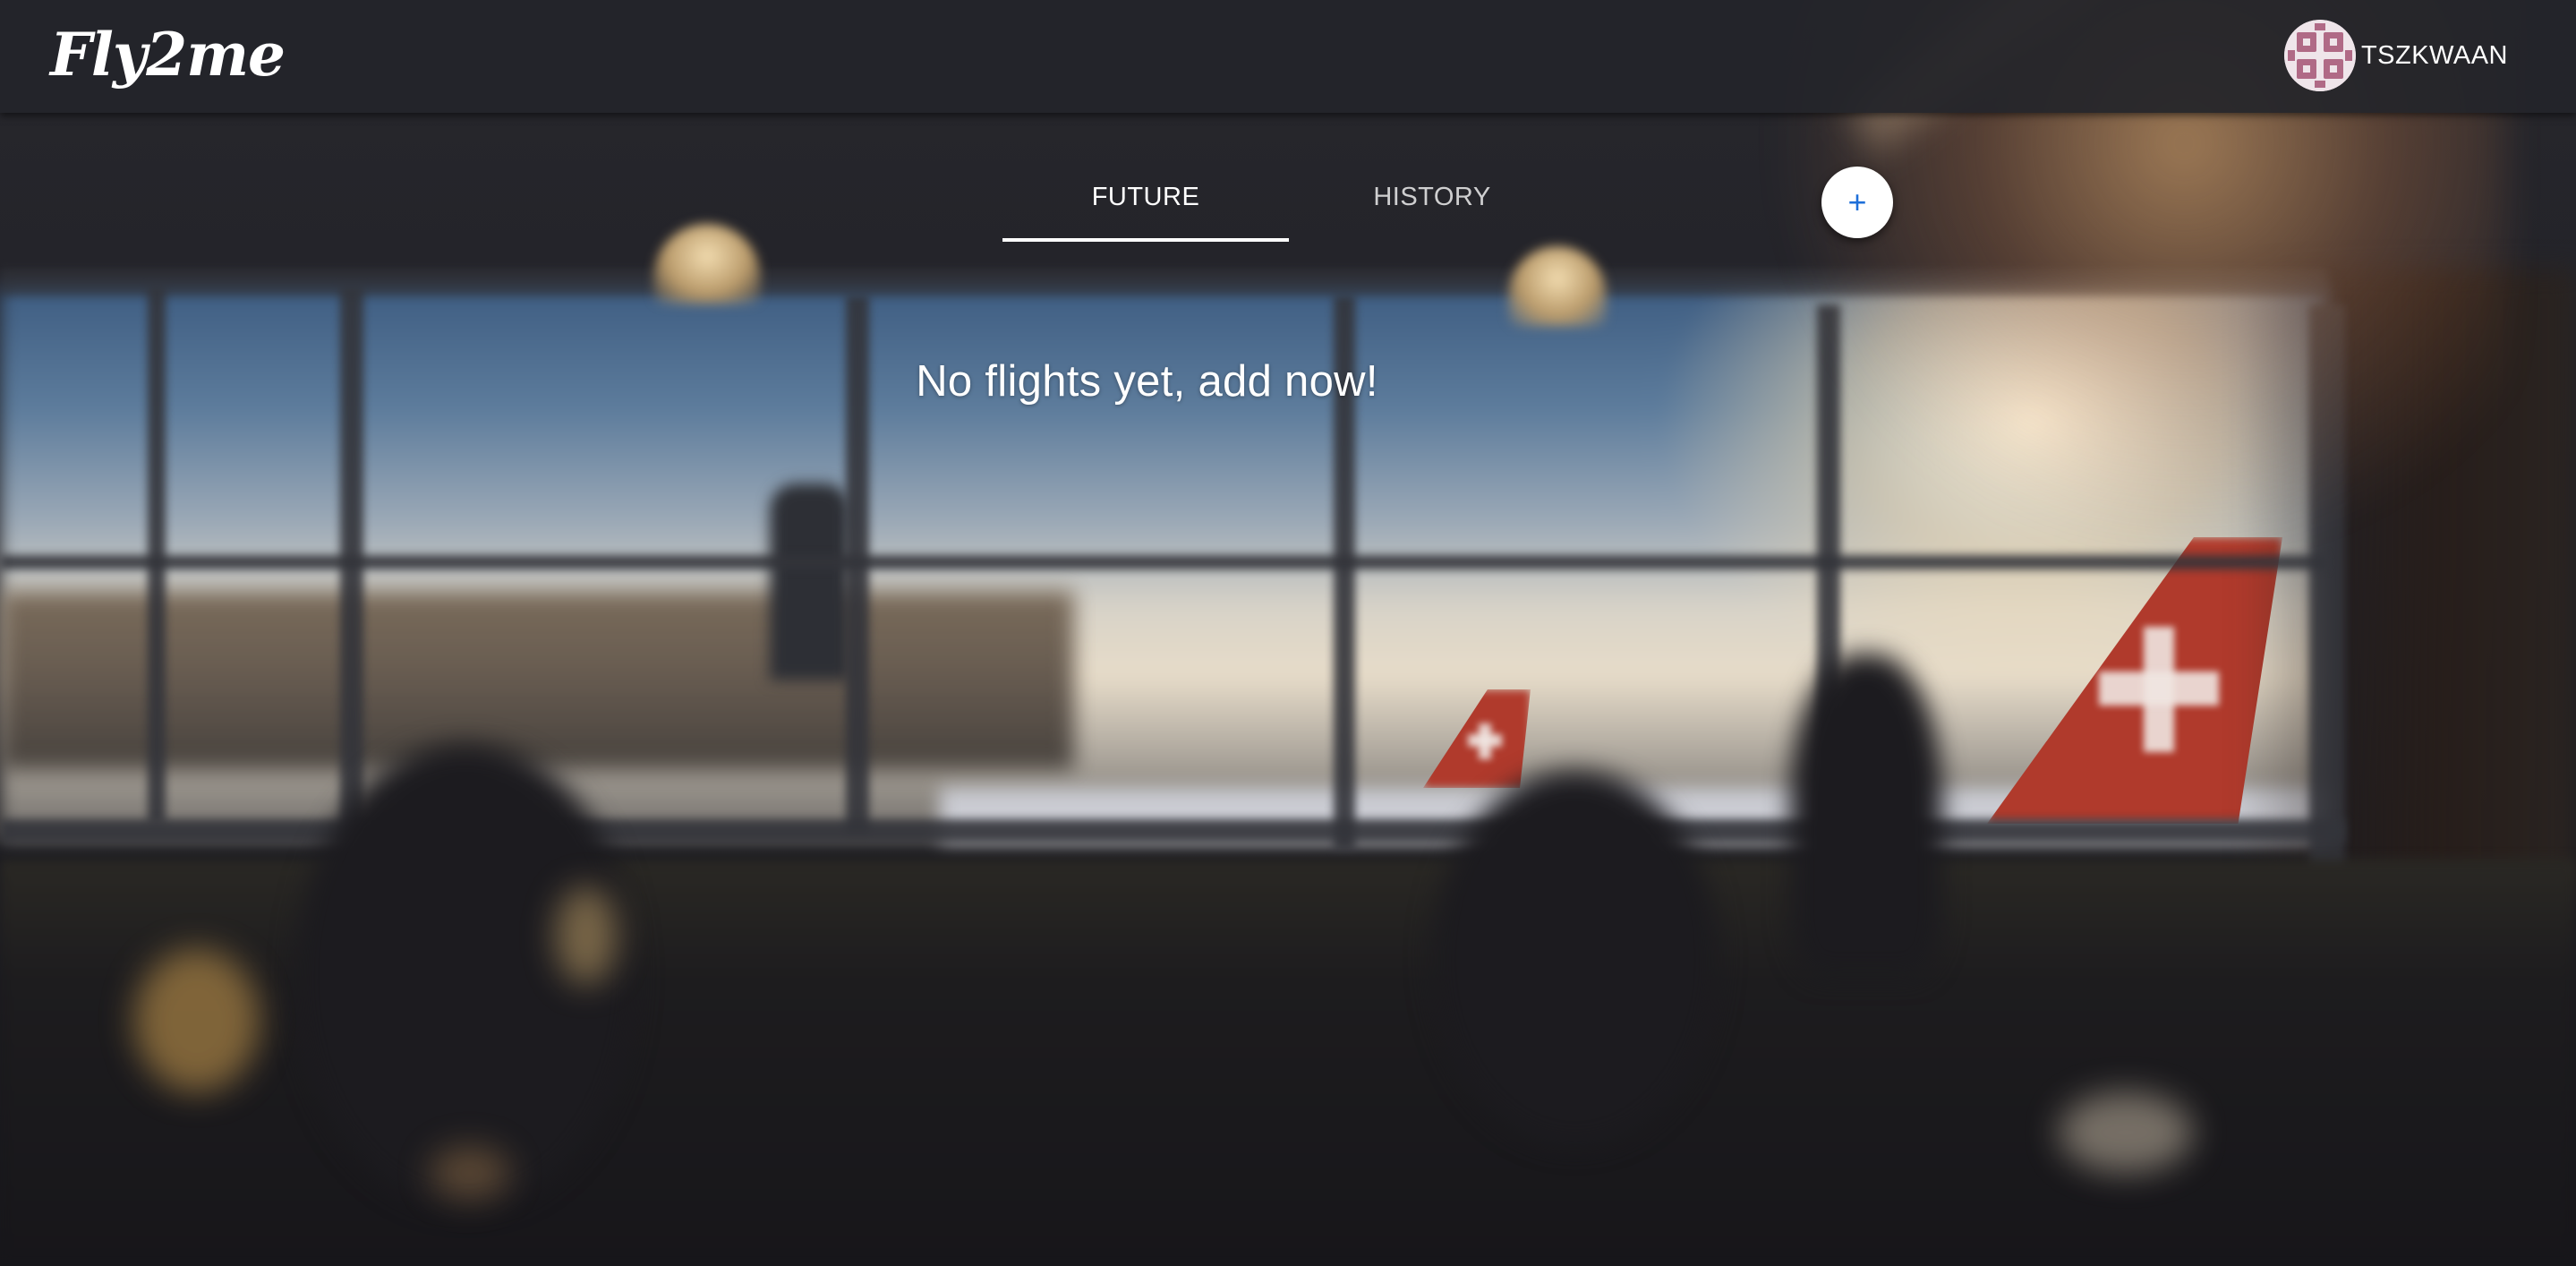 This screenshot has width=2576, height=1266. I want to click on tab-history: HISTORY, so click(1432, 200).